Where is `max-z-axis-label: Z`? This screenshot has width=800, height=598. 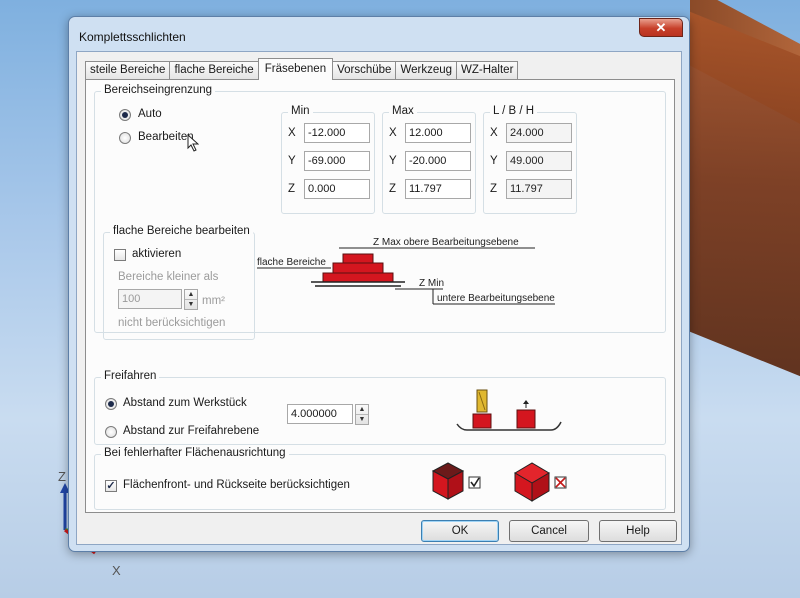 max-z-axis-label: Z is located at coordinates (393, 189).